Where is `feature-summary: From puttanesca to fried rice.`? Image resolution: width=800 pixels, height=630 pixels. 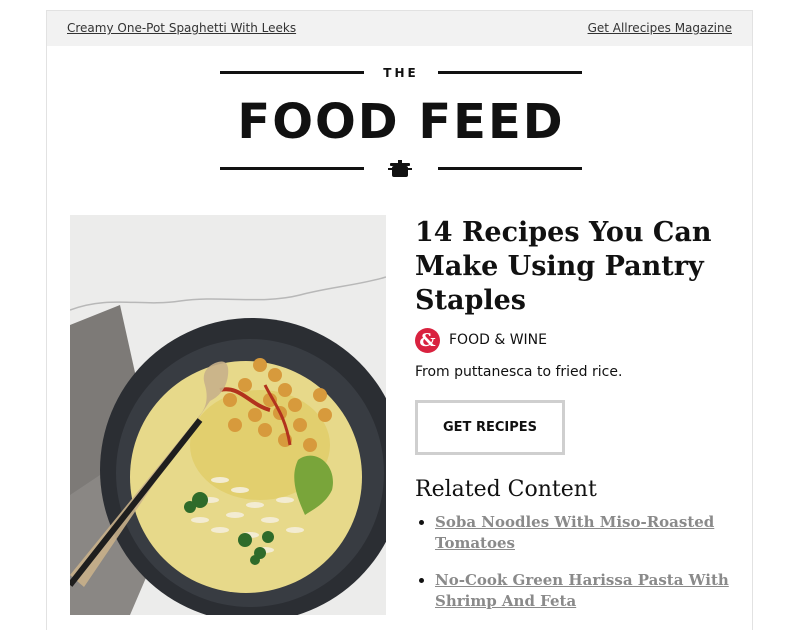
feature-summary: From puttanesca to fried rice. is located at coordinates (519, 372).